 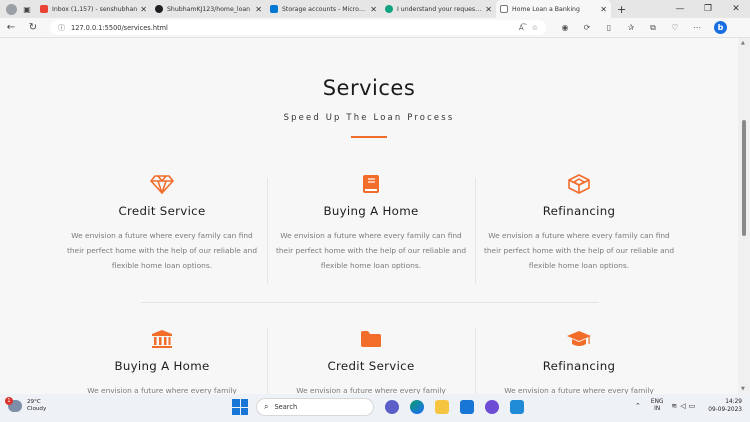 I want to click on browser-essentials-icon: ♡, so click(x=675, y=27).